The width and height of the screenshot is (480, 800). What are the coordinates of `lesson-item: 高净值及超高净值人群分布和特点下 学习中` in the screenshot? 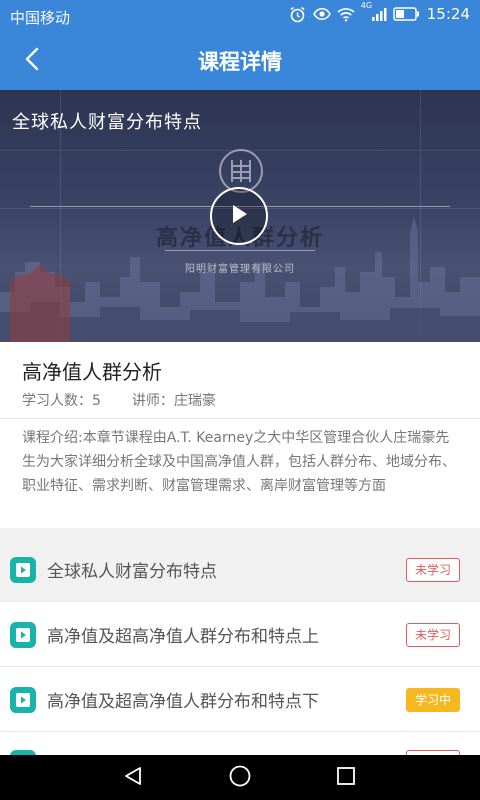 It's located at (240, 700).